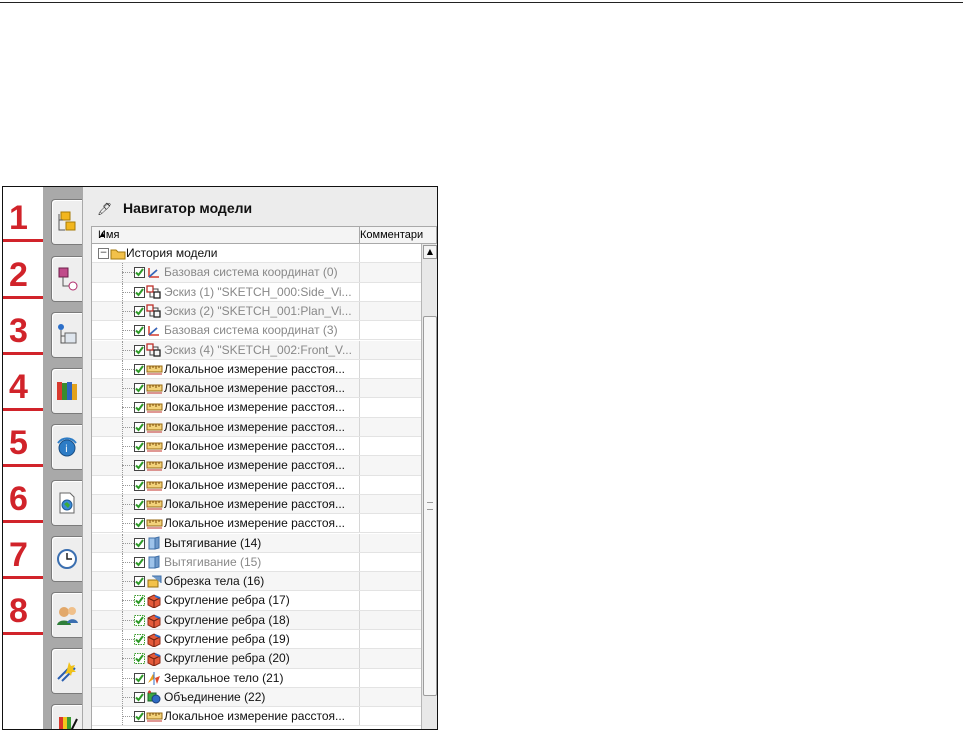  I want to click on tree-row: Вытягивание (14), so click(257, 543).